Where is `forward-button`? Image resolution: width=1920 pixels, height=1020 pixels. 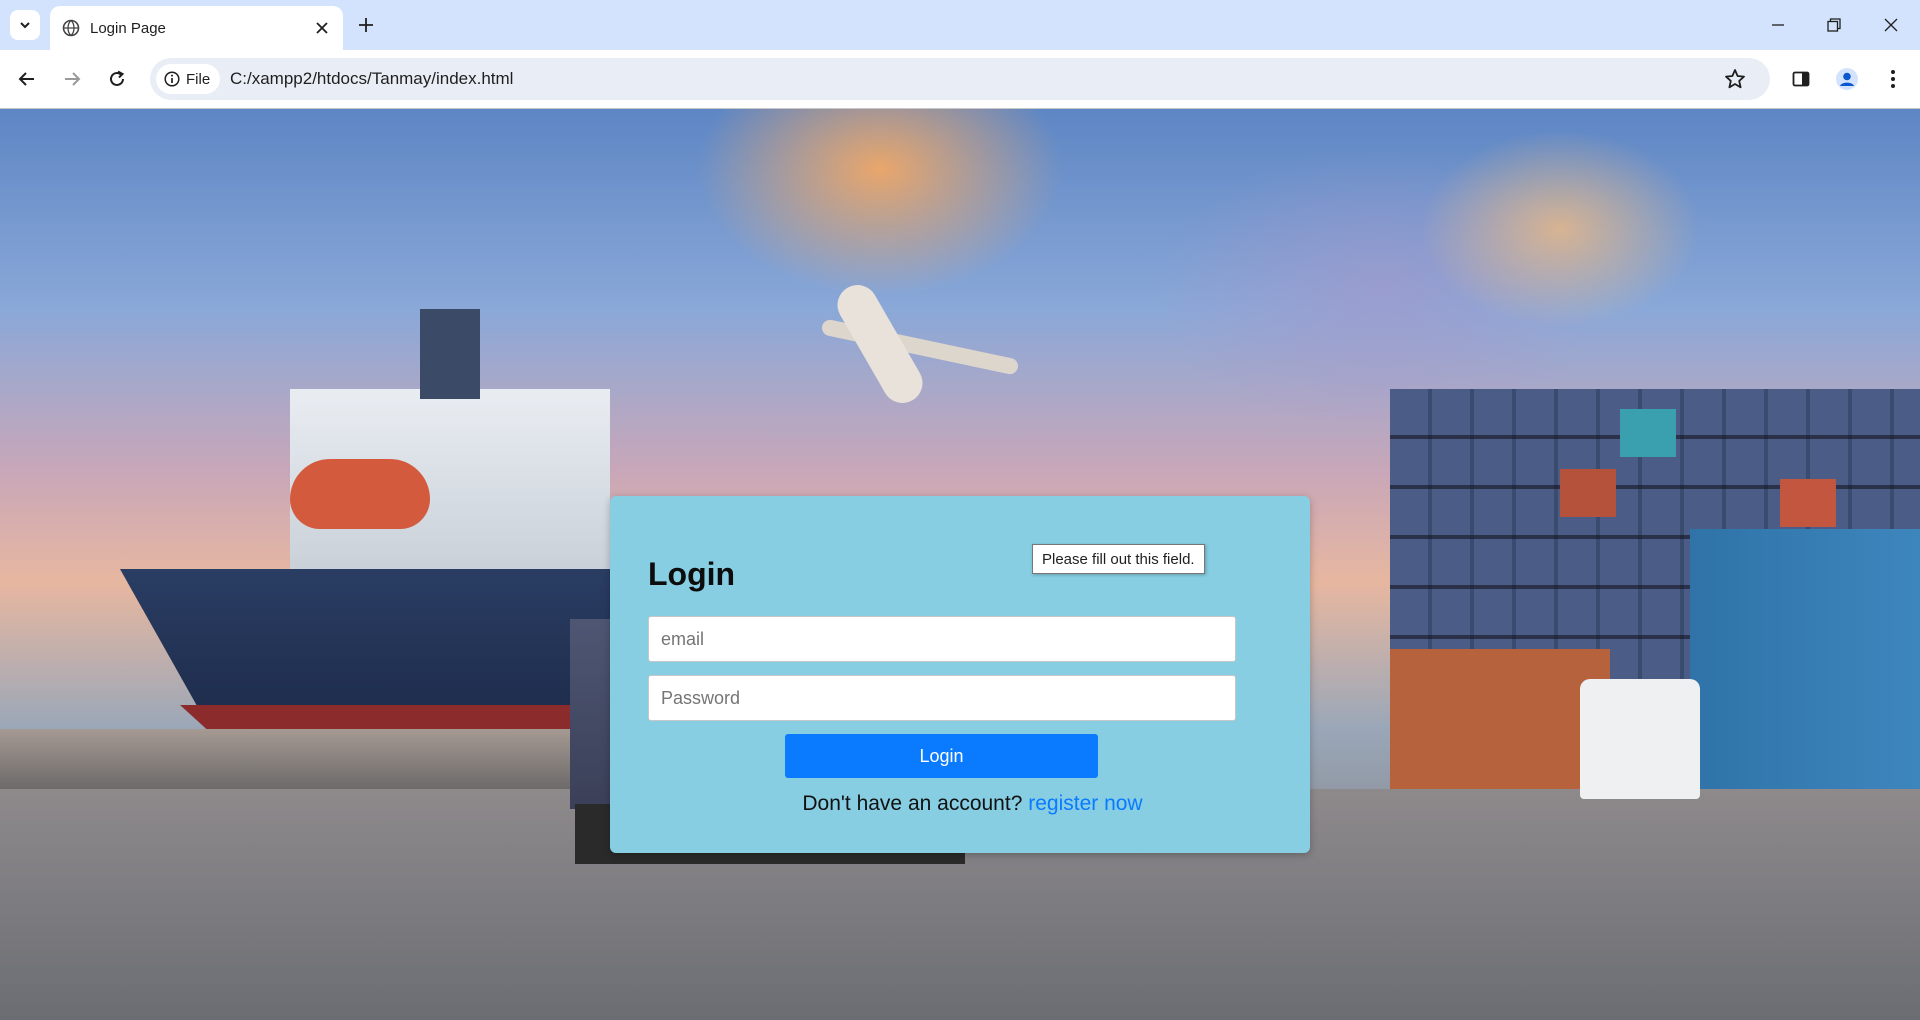 forward-button is located at coordinates (72, 79).